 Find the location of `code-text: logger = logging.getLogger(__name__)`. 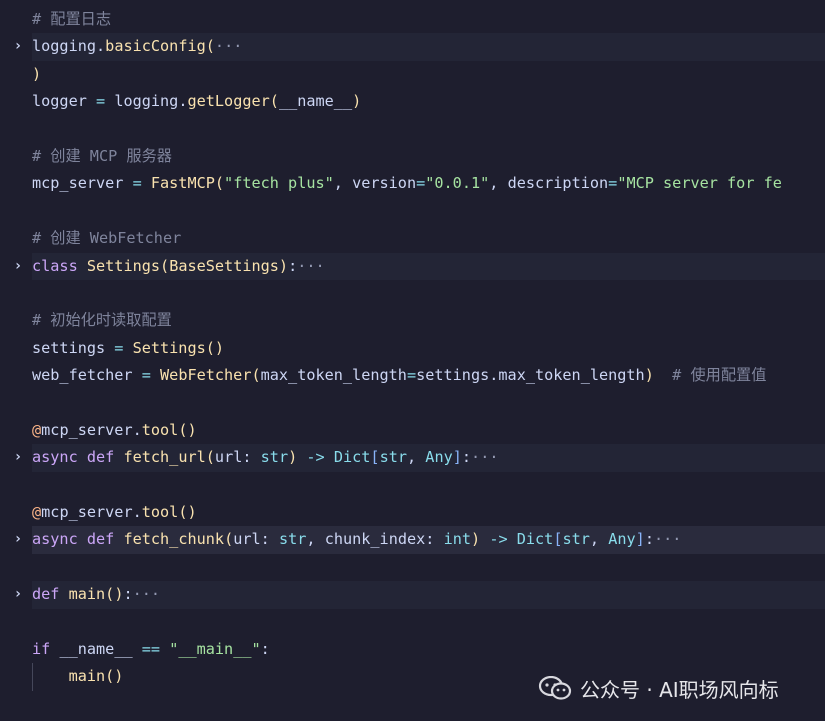

code-text: logger = logging.getLogger(__name__) is located at coordinates (196, 101).